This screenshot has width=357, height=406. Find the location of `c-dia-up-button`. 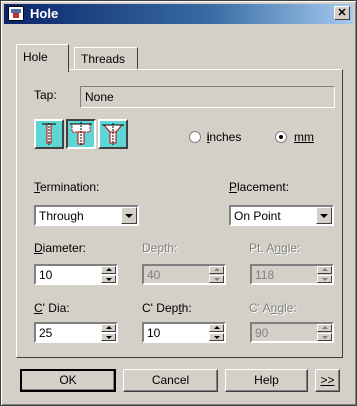

c-dia-up-button is located at coordinates (108, 328).